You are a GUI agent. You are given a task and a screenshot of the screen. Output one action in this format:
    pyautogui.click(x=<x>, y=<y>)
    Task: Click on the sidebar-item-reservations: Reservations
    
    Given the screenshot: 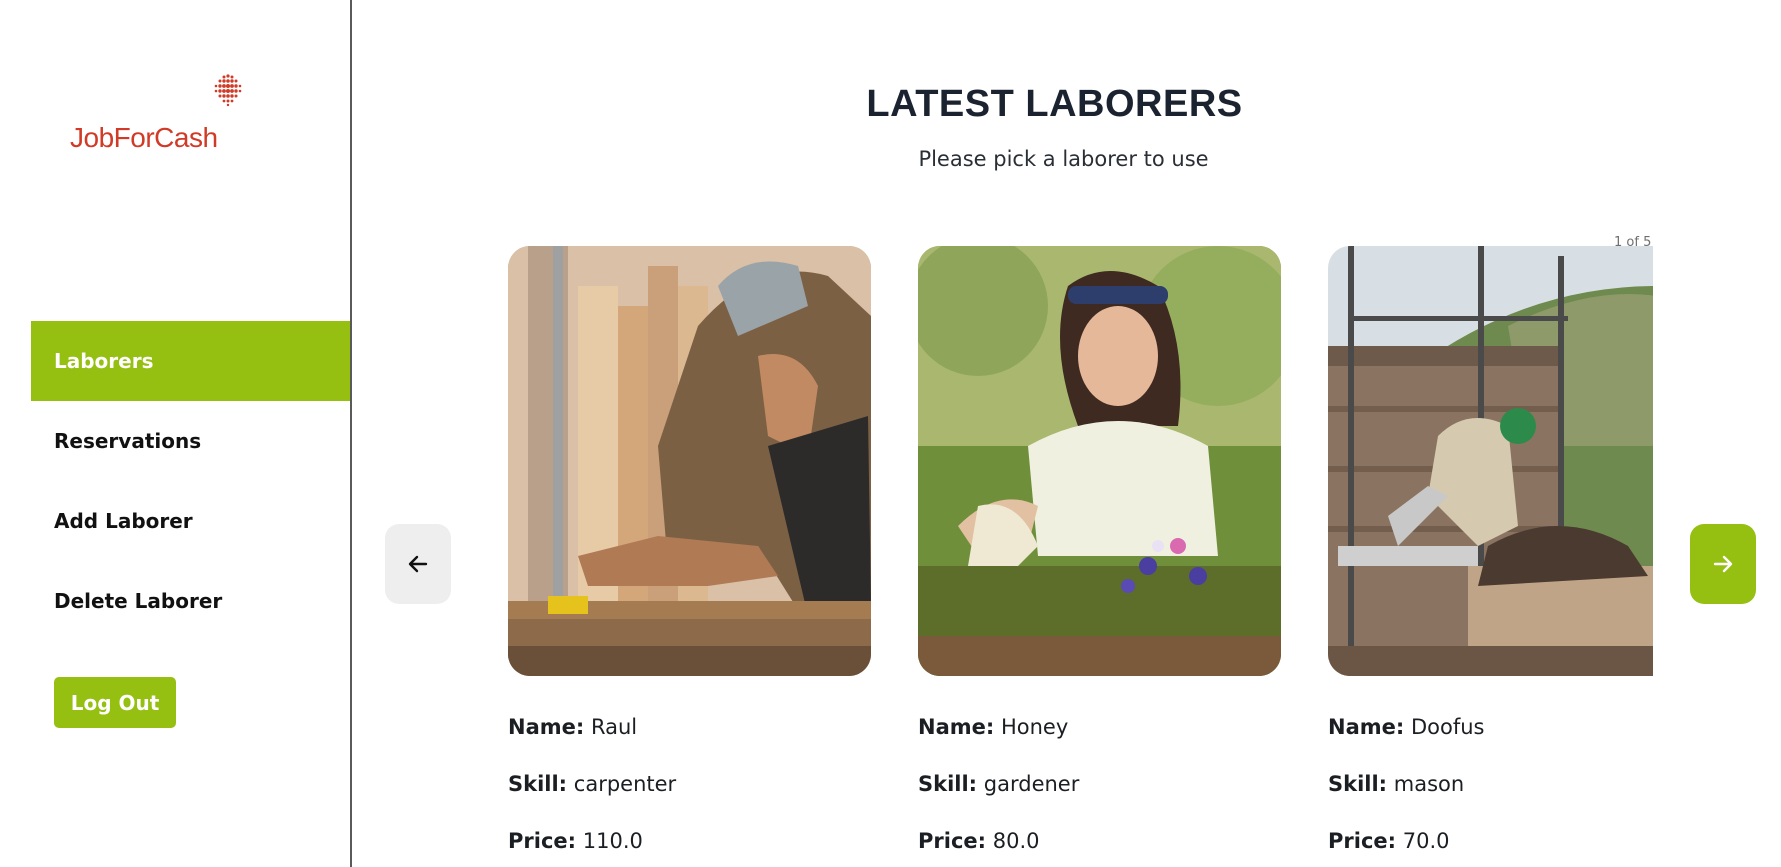 What is the action you would take?
    pyautogui.click(x=190, y=441)
    